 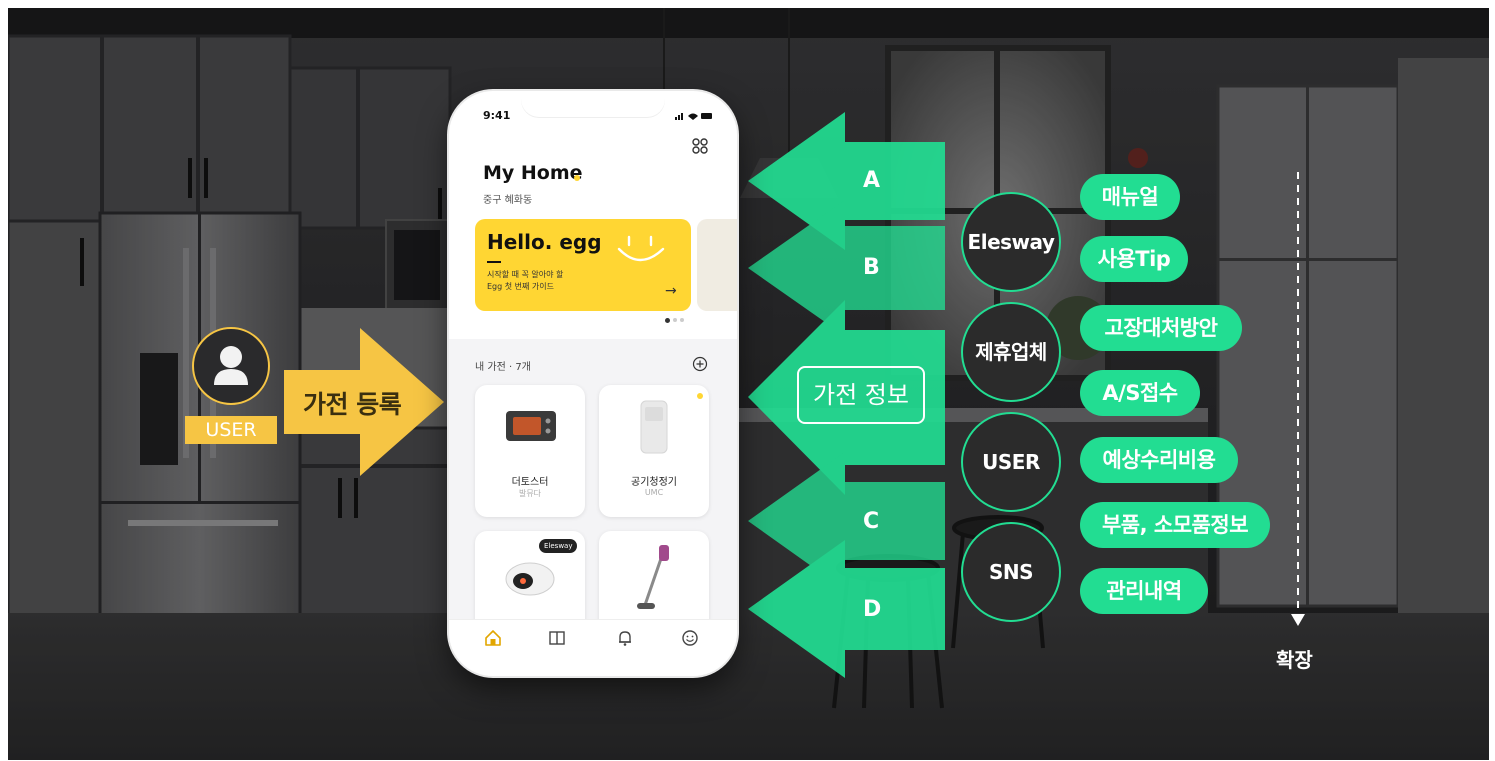 What do you see at coordinates (690, 638) in the screenshot?
I see `smile-icon` at bounding box center [690, 638].